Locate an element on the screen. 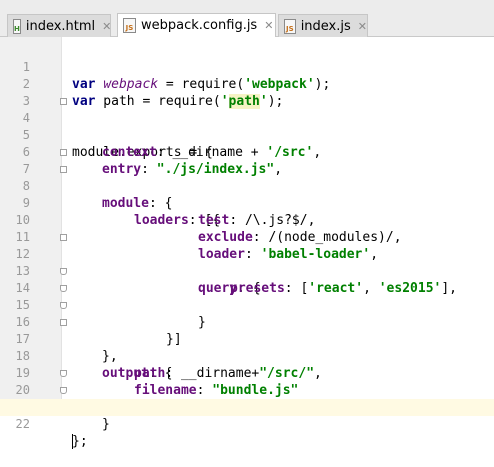 This screenshot has width=494, height=467. html-file-icon: H is located at coordinates (17, 26).